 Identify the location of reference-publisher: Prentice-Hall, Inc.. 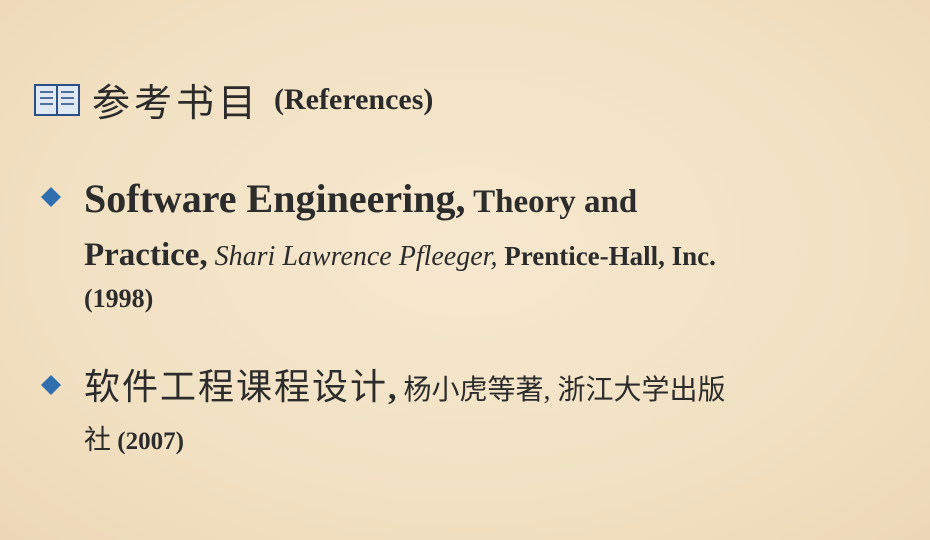
(606, 256).